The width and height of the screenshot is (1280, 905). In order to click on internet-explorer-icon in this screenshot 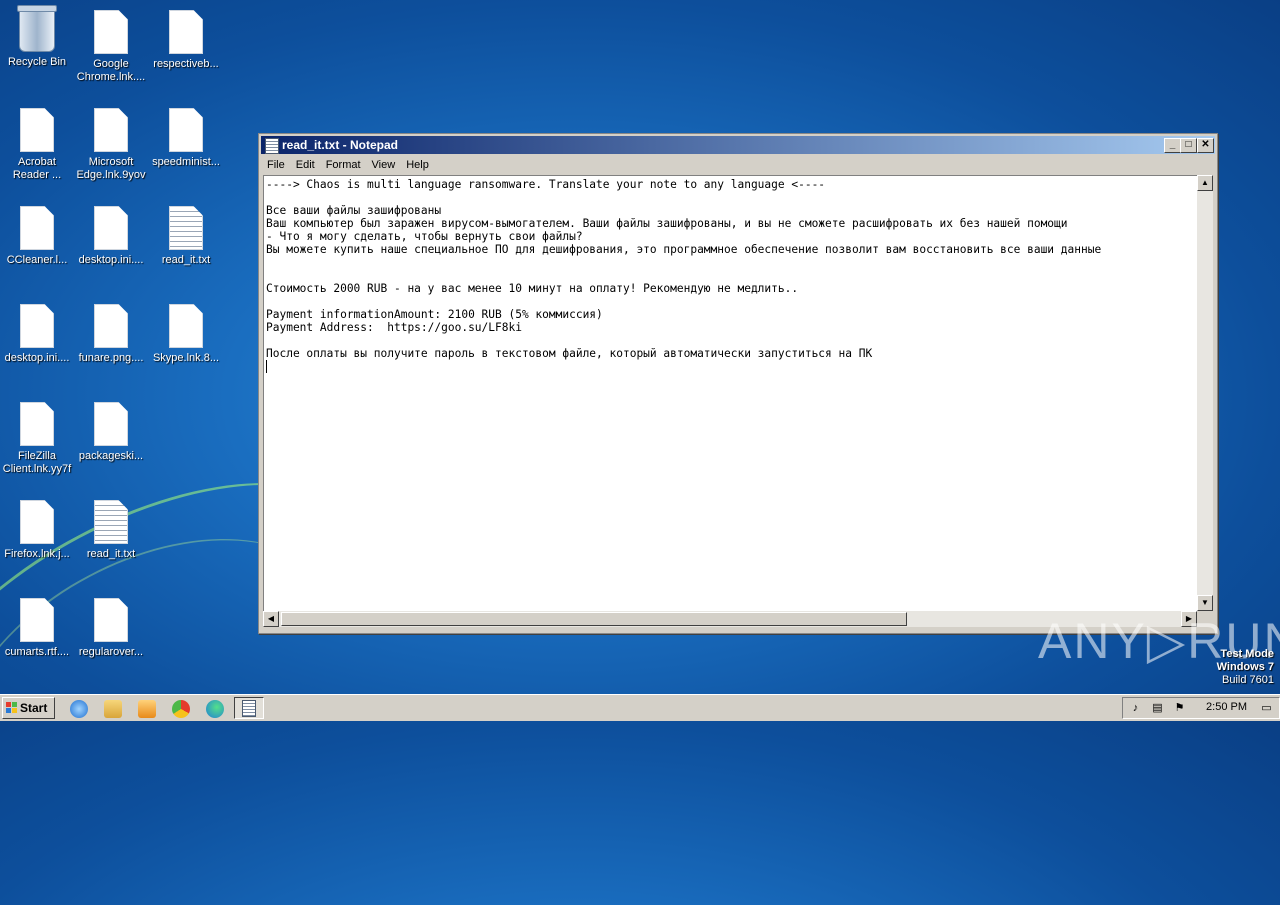, I will do `click(79, 709)`.